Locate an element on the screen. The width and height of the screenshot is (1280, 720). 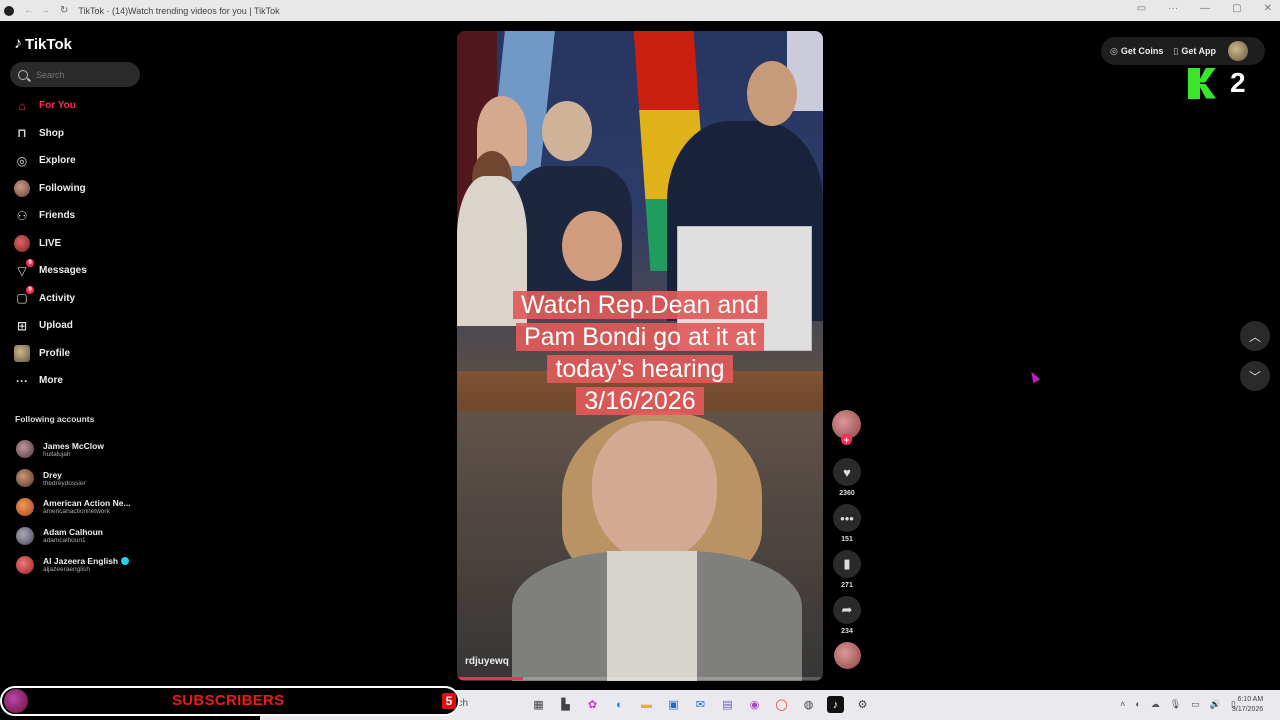
taskbar-clock: 6:10 AM 3/17/2026 is located at coordinates (1247, 705).